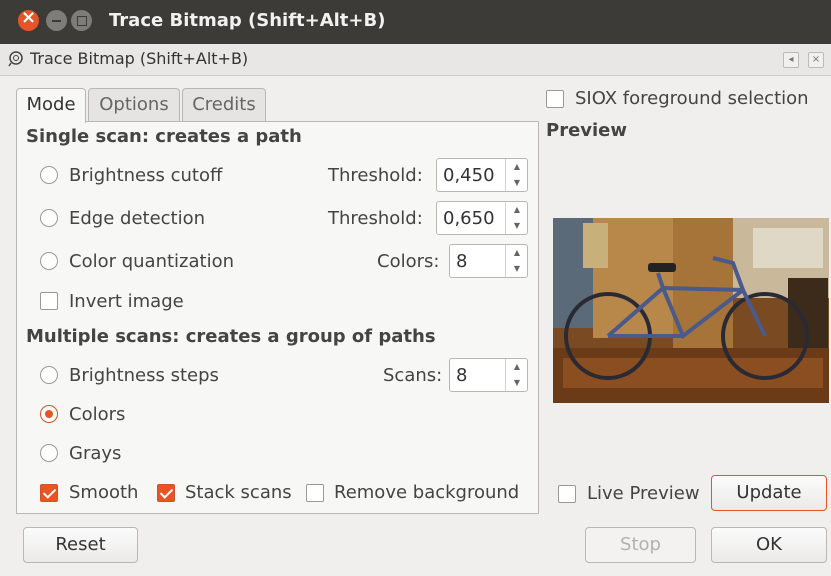 The height and width of the screenshot is (576, 831). What do you see at coordinates (415, 22) in the screenshot?
I see `window-titlebar: Trace Bitmap (Shift+Alt+B)` at bounding box center [415, 22].